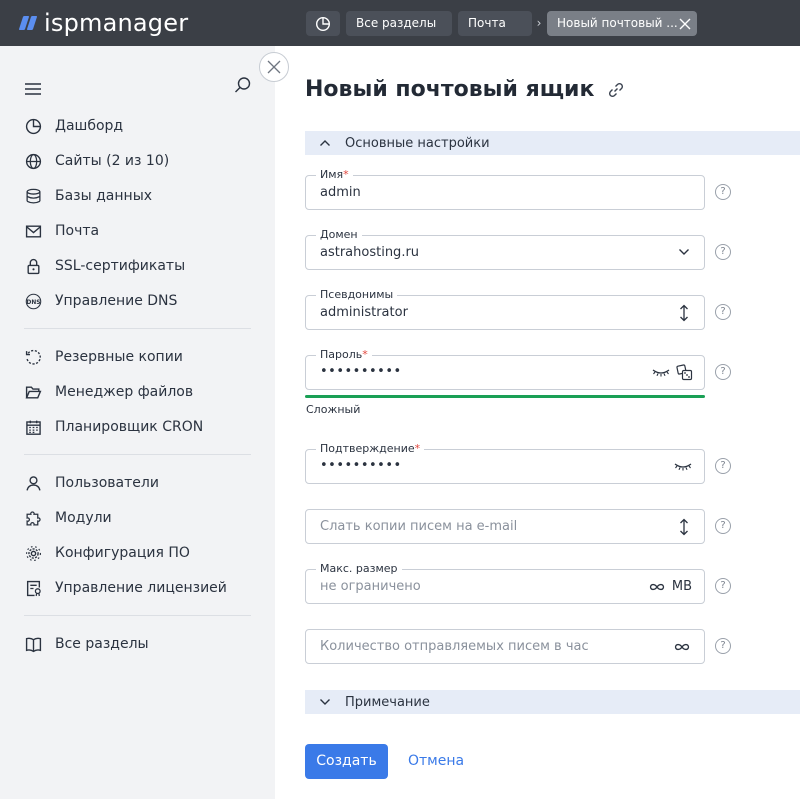  I want to click on breadcrumb-mail: Почта, so click(495, 23).